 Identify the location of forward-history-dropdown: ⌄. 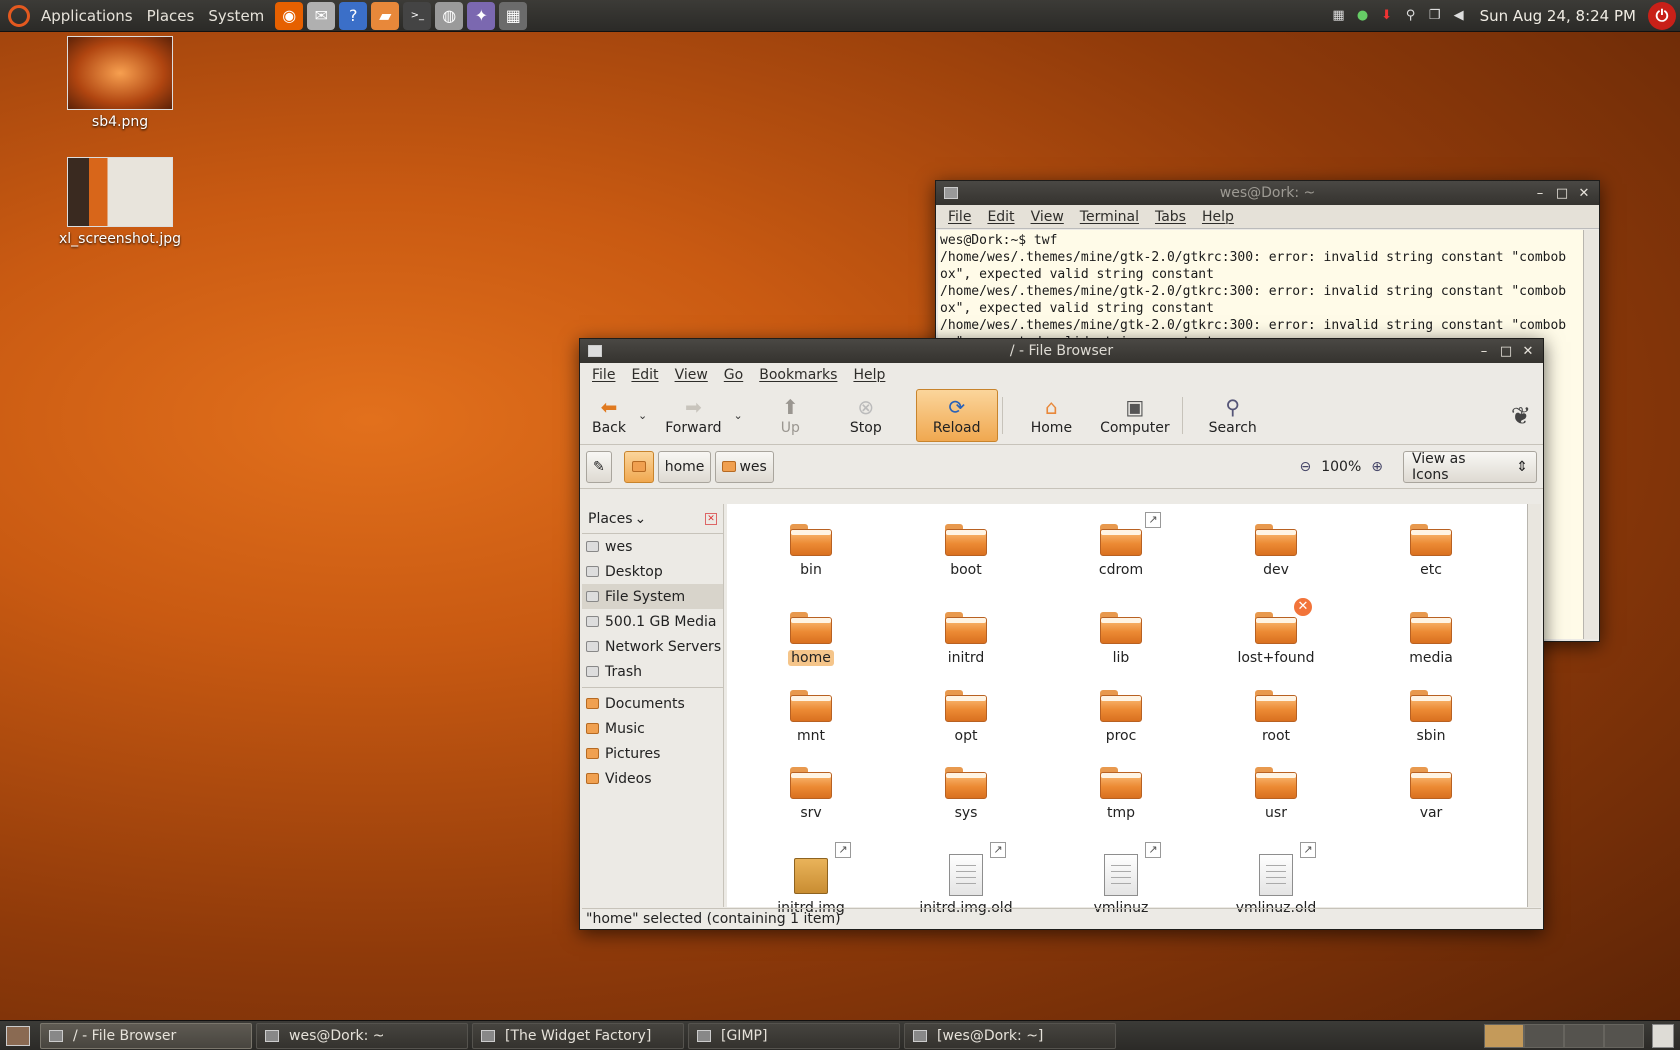
(738, 415).